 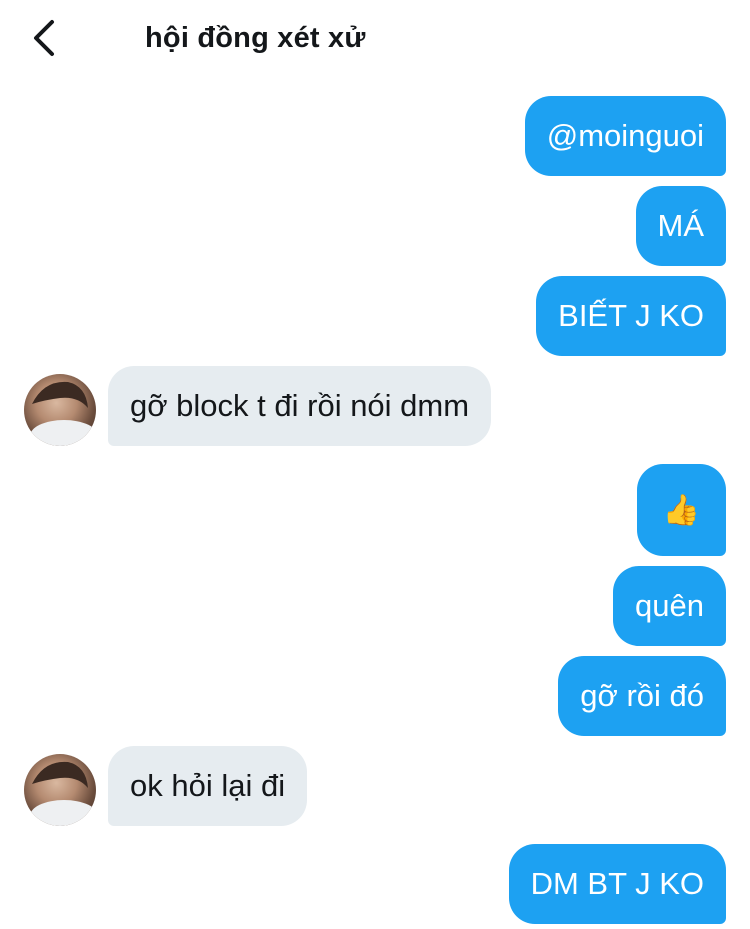 What do you see at coordinates (255, 38) in the screenshot?
I see `conversation-title: hội đồng xét xử` at bounding box center [255, 38].